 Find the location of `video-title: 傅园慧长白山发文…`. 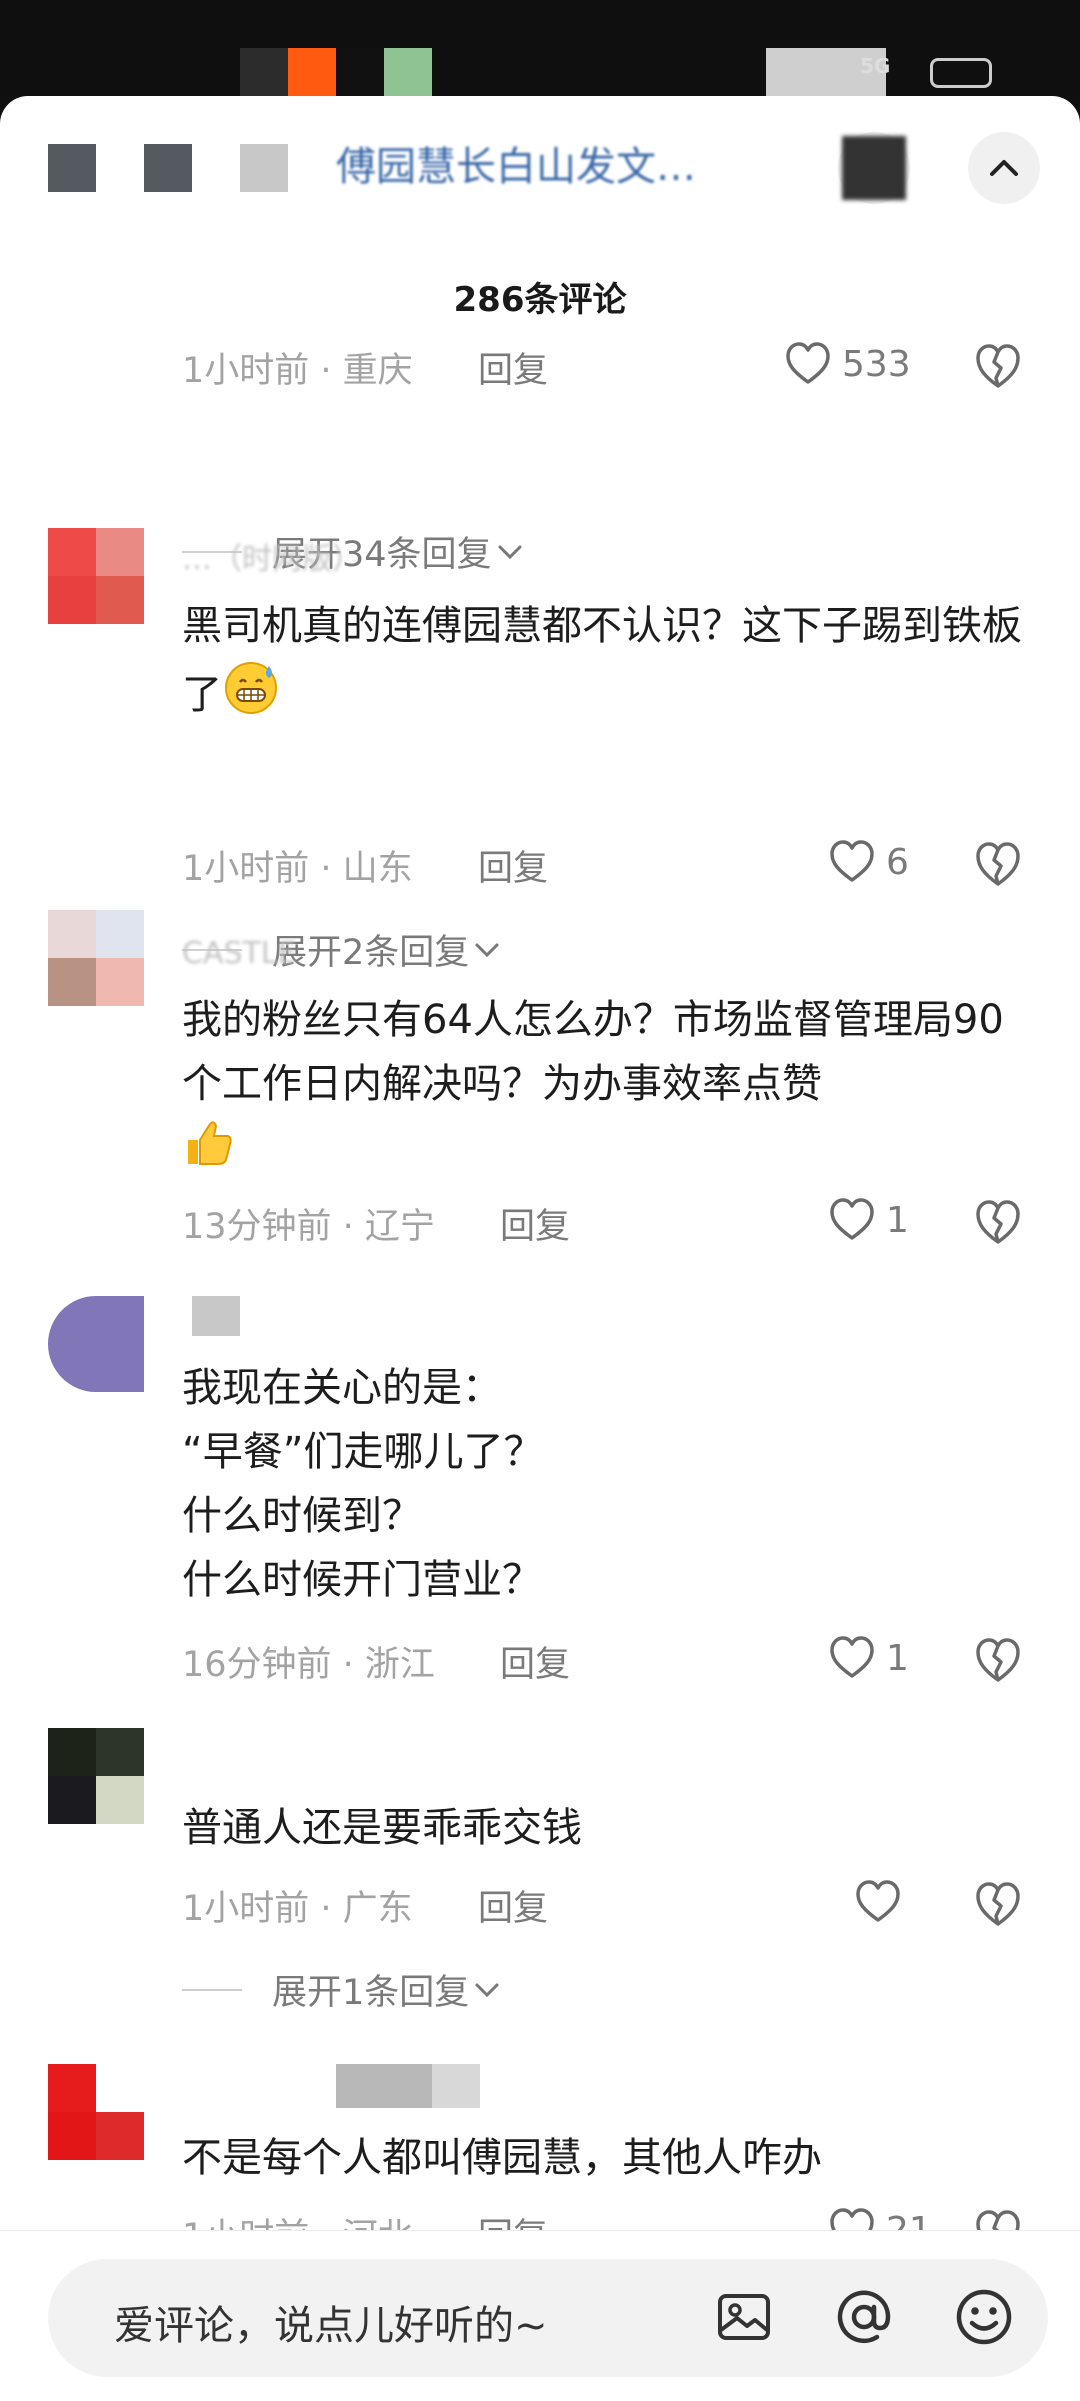

video-title: 傅园慧长白山发文… is located at coordinates (516, 163).